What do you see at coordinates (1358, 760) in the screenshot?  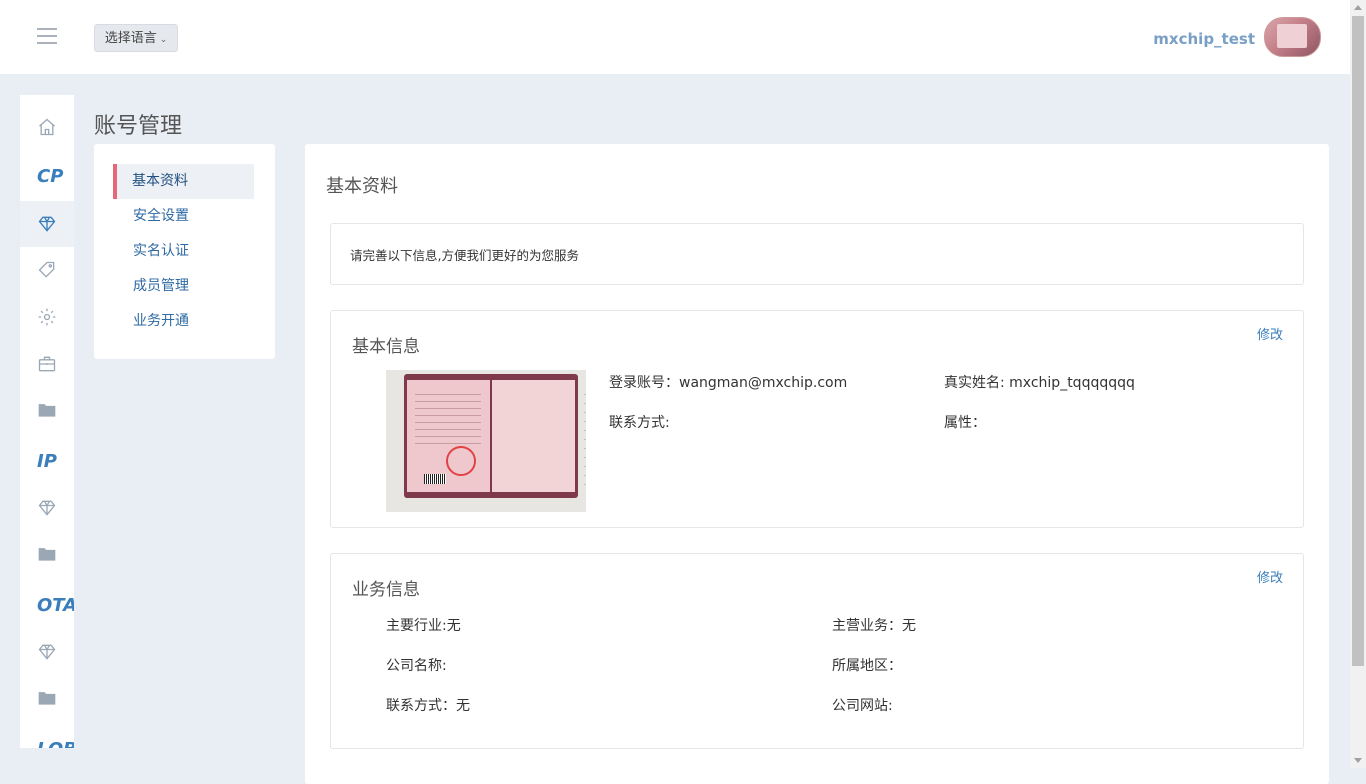 I see `scroll-down-icon` at bounding box center [1358, 760].